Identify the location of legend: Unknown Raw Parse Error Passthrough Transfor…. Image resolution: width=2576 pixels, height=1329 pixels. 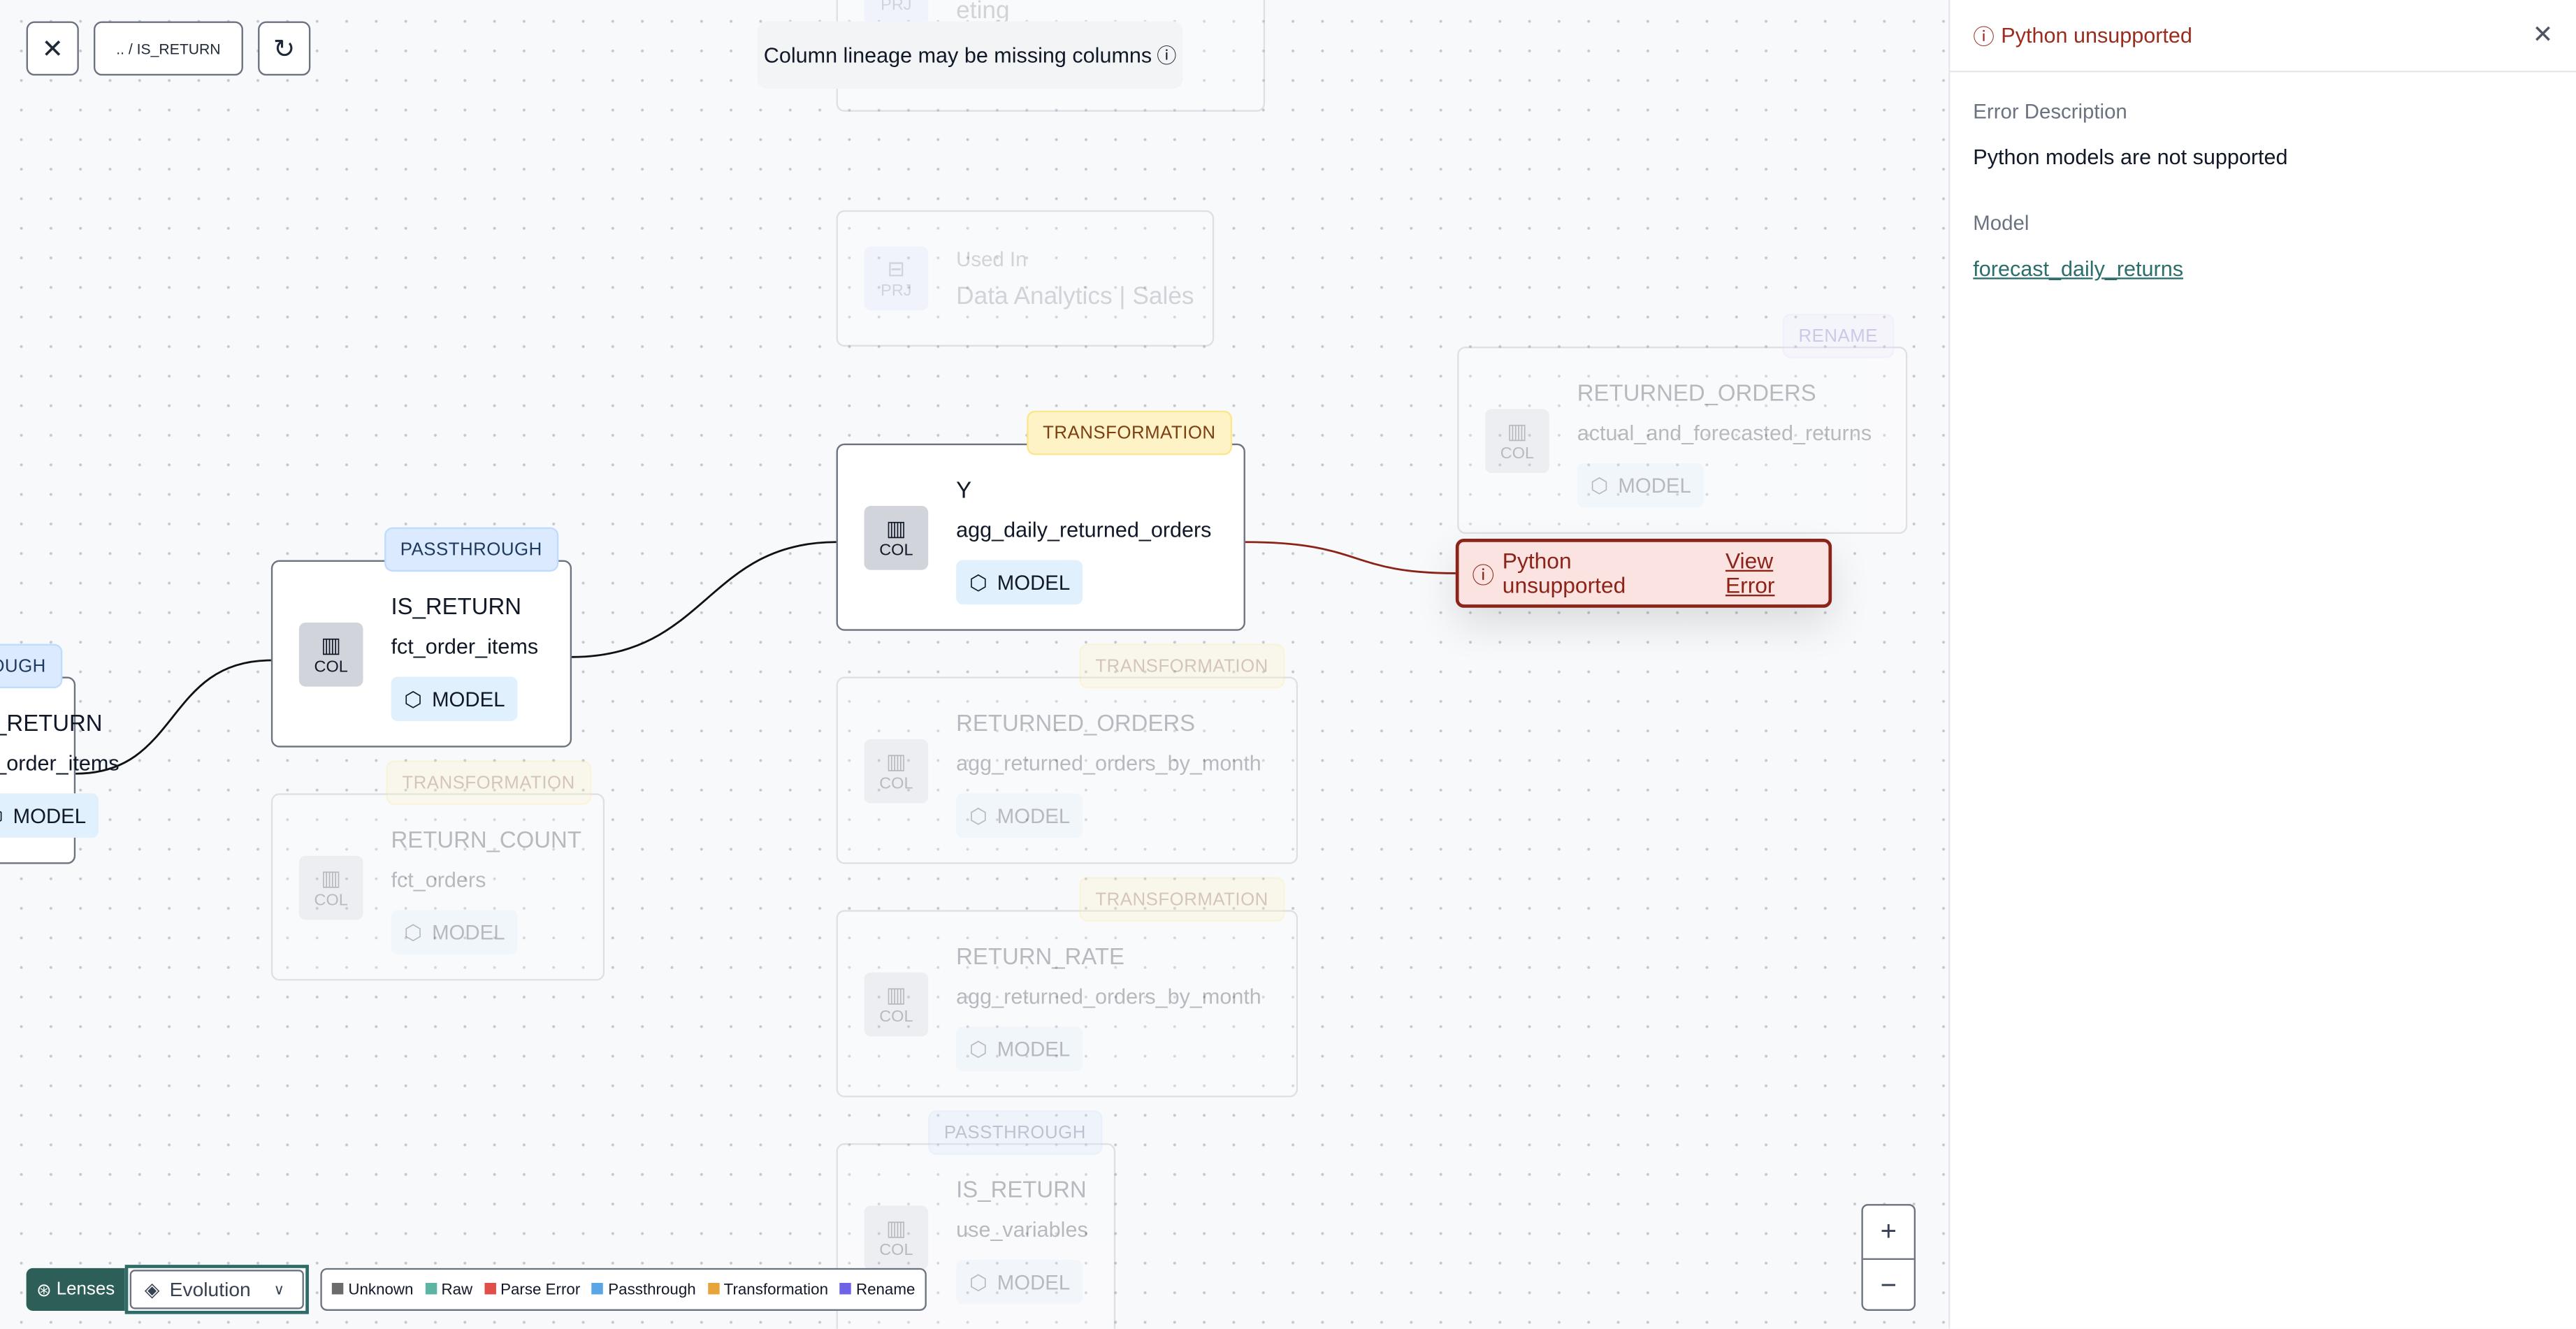
(624, 1289).